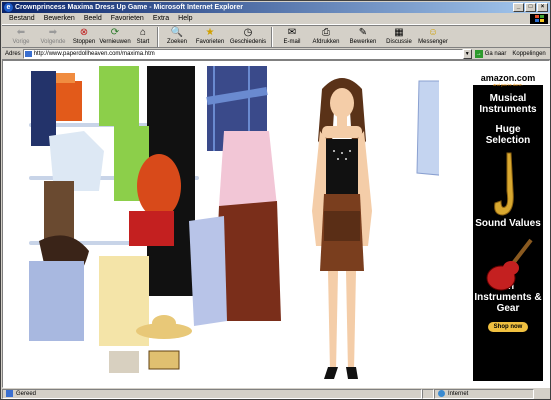 Image resolution: width=551 pixels, height=400 pixels. Describe the element at coordinates (509, 264) in the screenshot. I see `guitar-icon` at that location.